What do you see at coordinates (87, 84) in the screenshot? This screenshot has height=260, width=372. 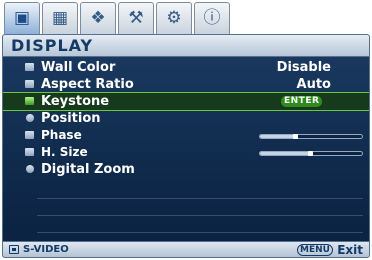 I see `menu-item-label: Aspect Ratio` at bounding box center [87, 84].